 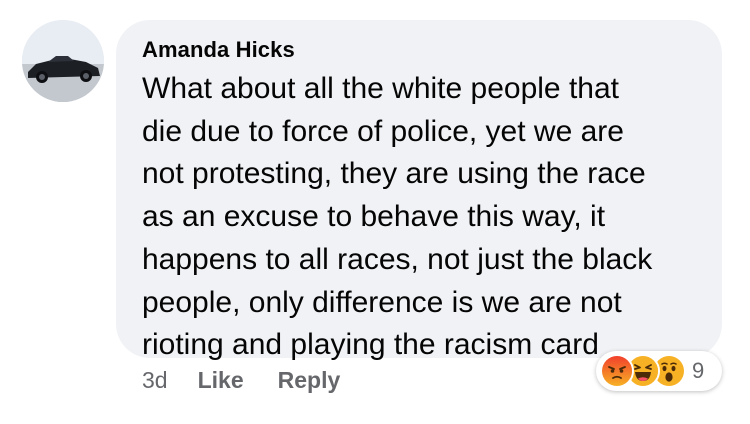 I want to click on comment-author: Amanda Hicks, so click(x=419, y=50).